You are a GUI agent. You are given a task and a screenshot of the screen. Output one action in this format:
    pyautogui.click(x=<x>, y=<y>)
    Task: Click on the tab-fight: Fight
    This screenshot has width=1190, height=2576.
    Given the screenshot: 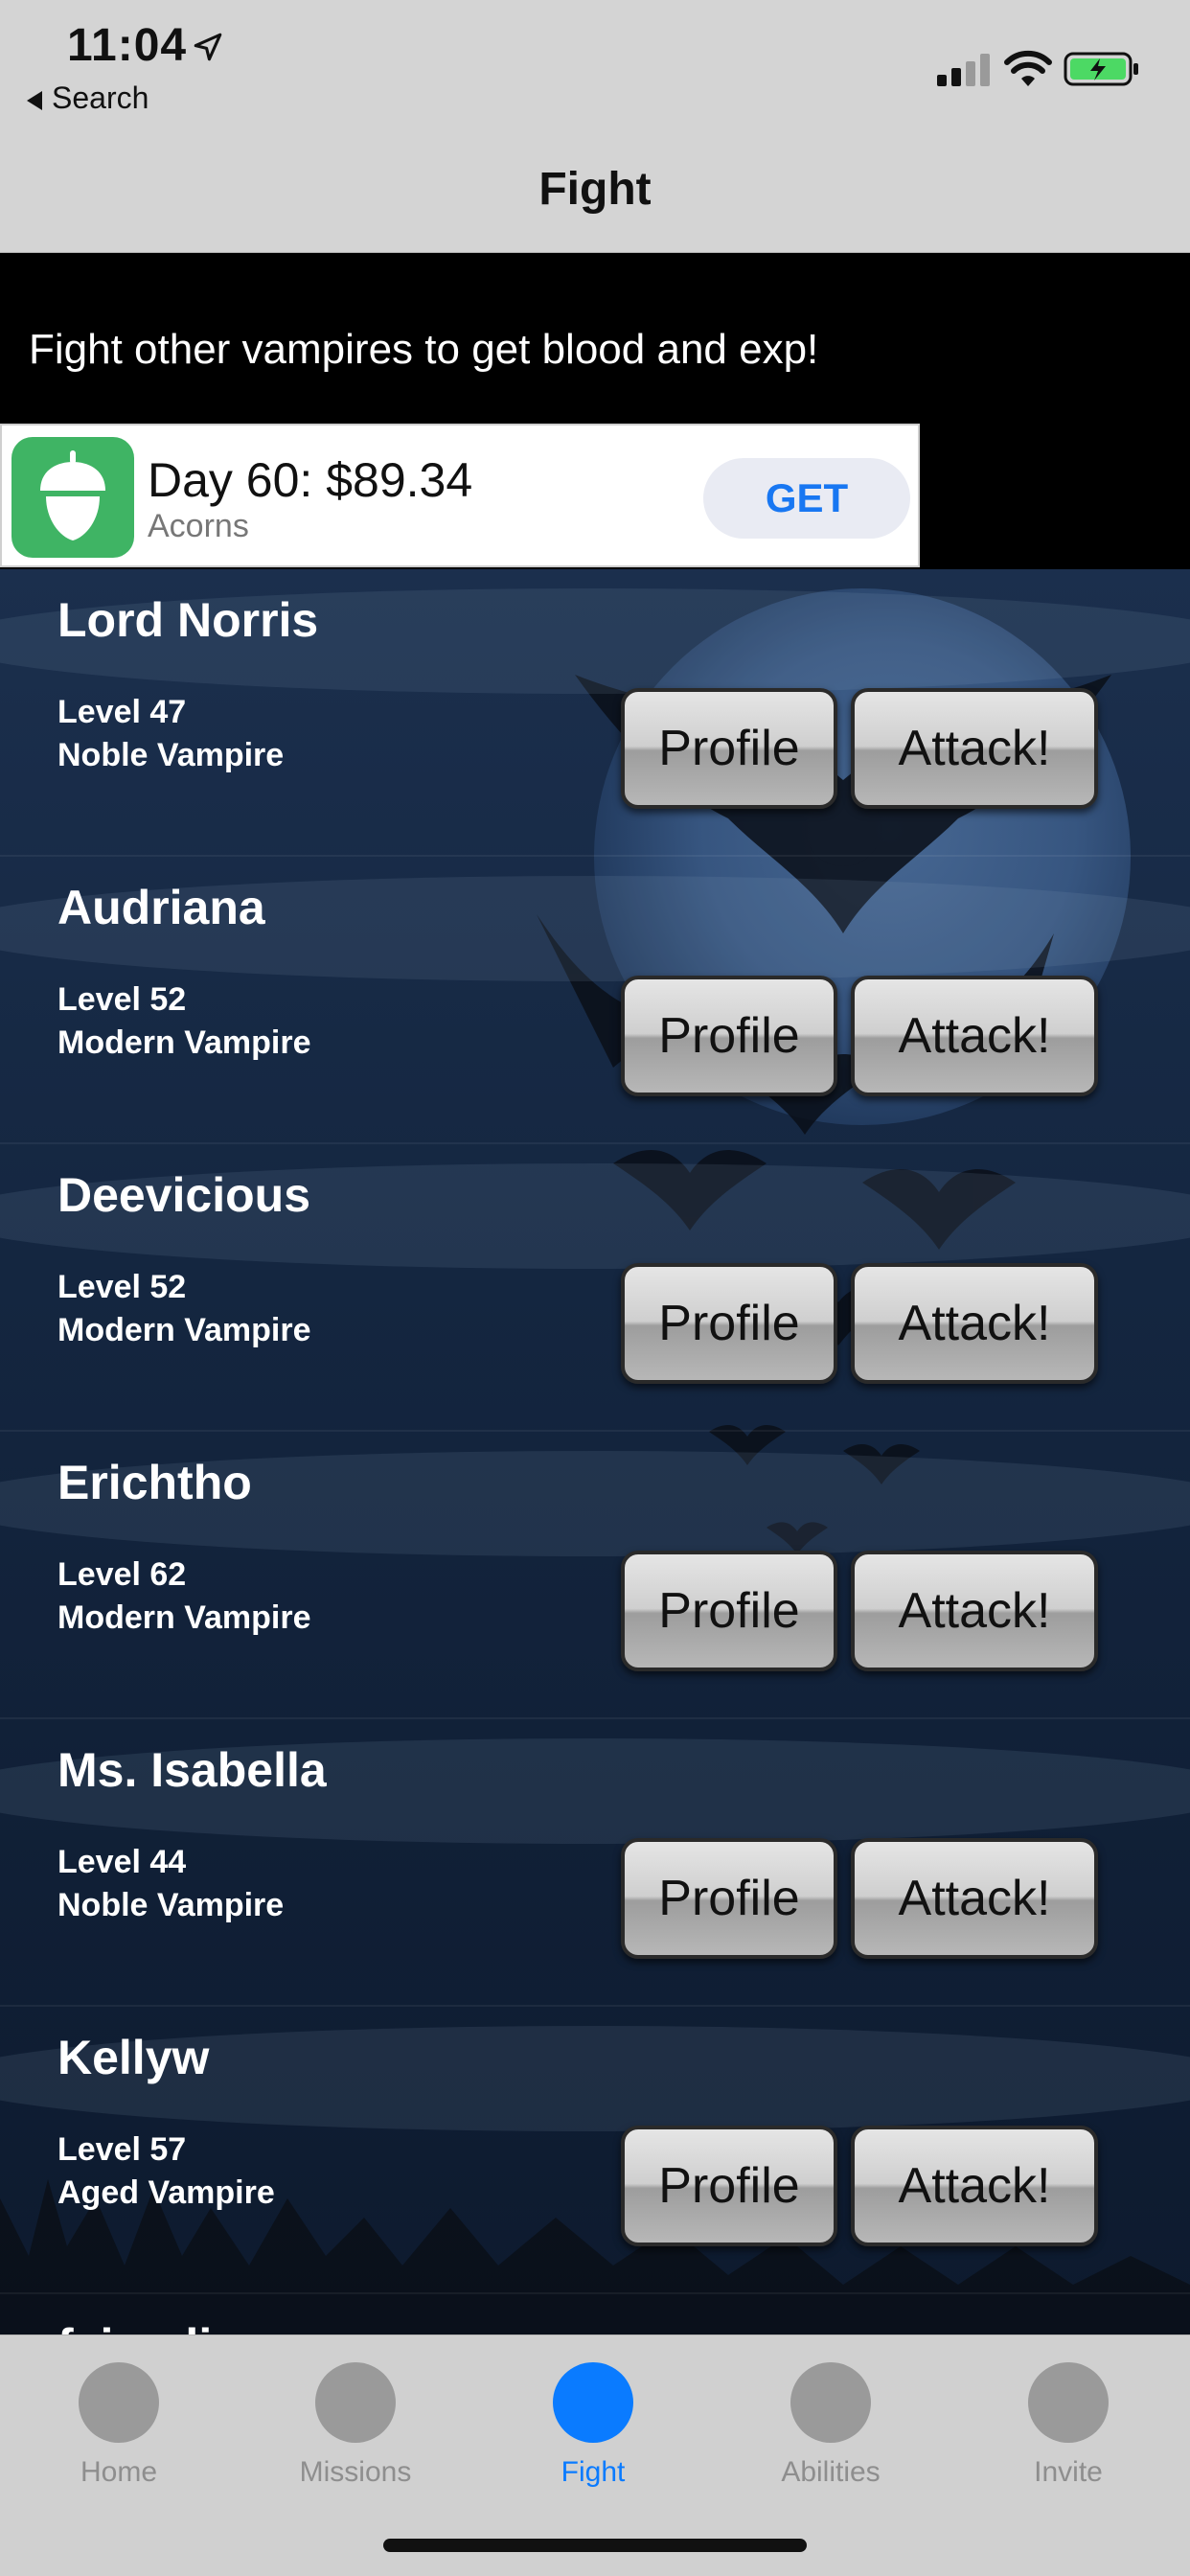 What is the action you would take?
    pyautogui.click(x=593, y=2421)
    